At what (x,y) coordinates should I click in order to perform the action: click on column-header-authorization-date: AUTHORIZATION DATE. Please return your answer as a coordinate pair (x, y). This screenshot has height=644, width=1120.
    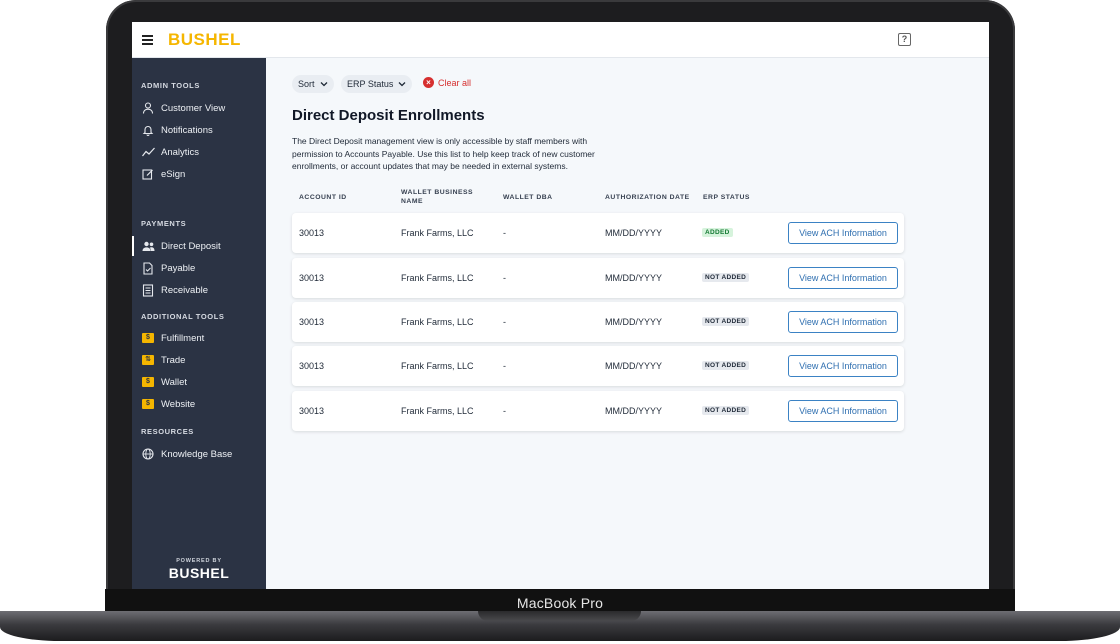
    Looking at the image, I should click on (647, 197).